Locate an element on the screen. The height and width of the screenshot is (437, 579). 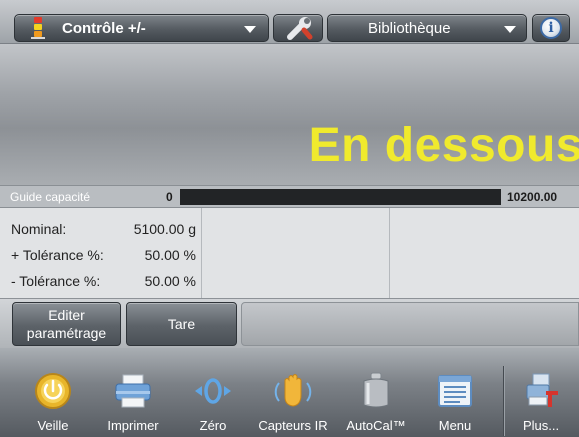
menu-icon is located at coordinates (455, 391).